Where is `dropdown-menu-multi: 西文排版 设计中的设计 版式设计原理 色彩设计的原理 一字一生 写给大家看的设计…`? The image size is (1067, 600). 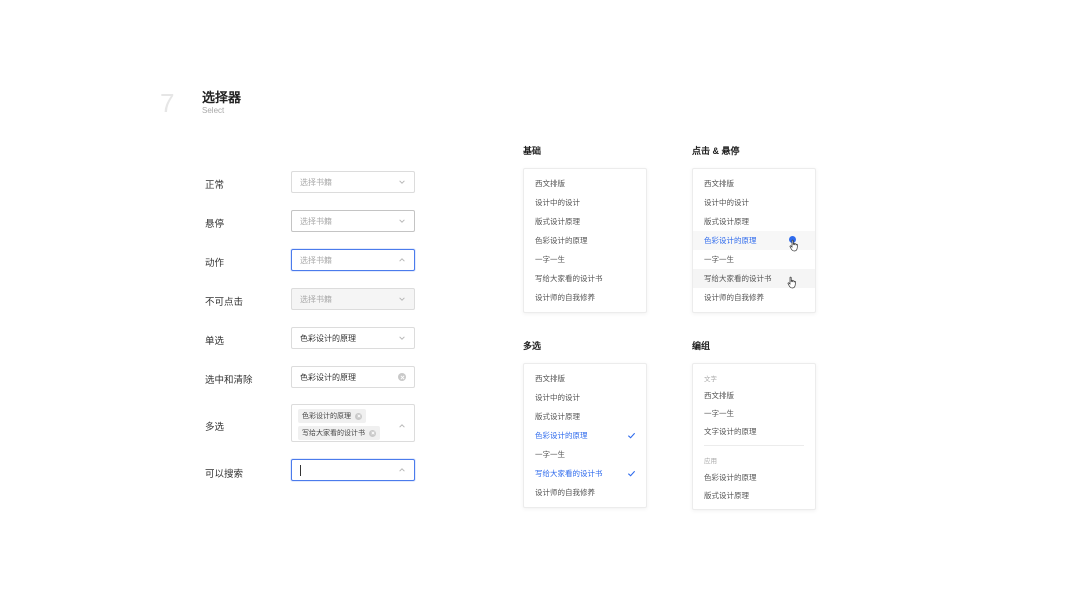
dropdown-menu-multi: 西文排版 设计中的设计 版式设计原理 色彩设计的原理 一字一生 写给大家看的设计… is located at coordinates (585, 435).